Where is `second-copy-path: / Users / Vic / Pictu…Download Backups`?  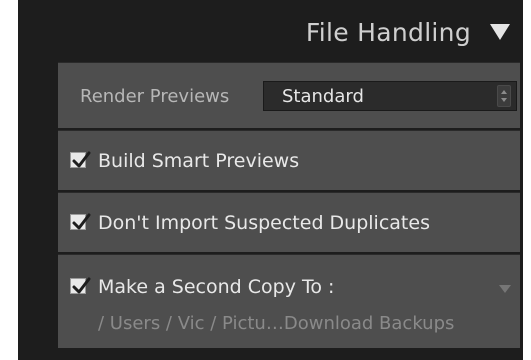 second-copy-path: / Users / Vic / Pictu…Download Backups is located at coordinates (276, 323).